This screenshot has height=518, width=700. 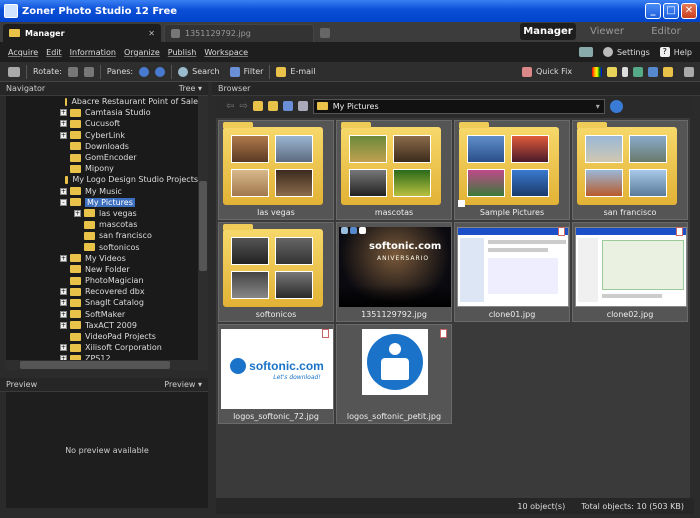 I want to click on thumbnail-folder: las vegas, so click(x=276, y=170).